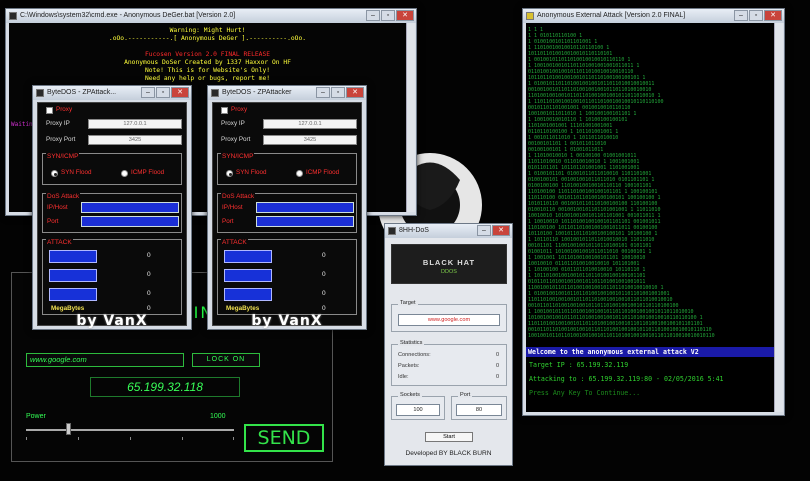 The image size is (810, 481). What do you see at coordinates (418, 410) in the screenshot?
I see `sockets-input: 100` at bounding box center [418, 410].